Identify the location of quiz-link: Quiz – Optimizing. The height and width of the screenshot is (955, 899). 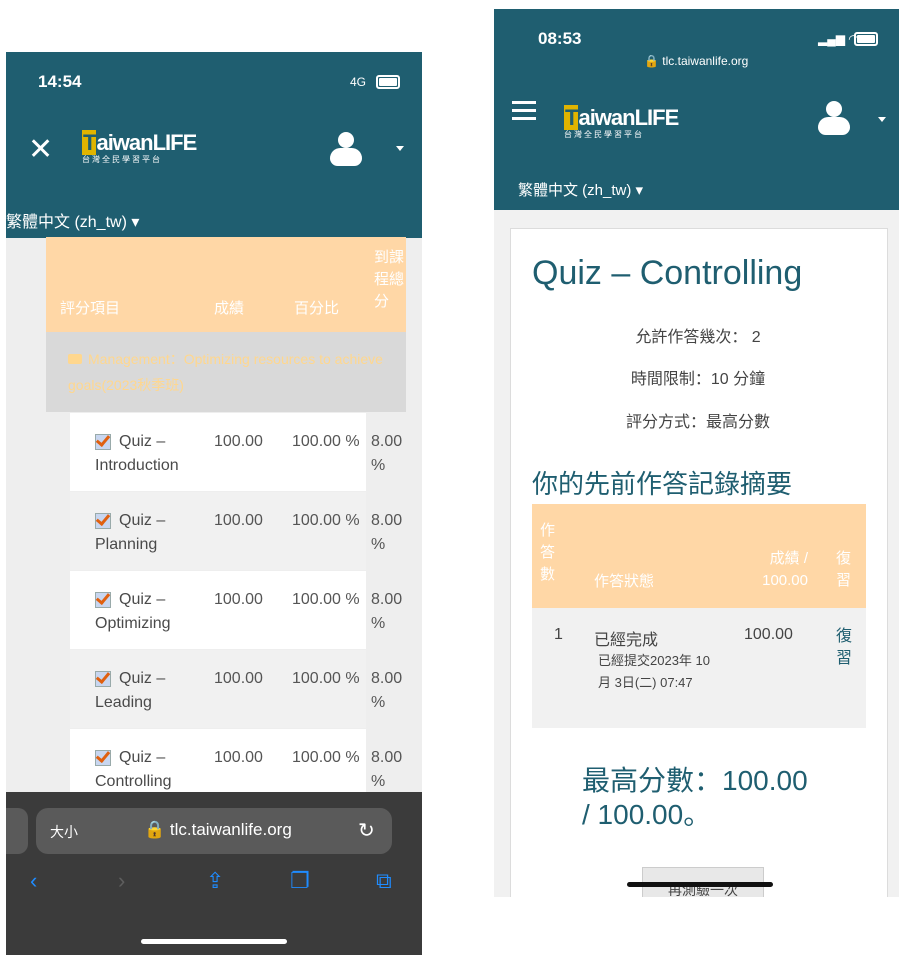
(145, 612).